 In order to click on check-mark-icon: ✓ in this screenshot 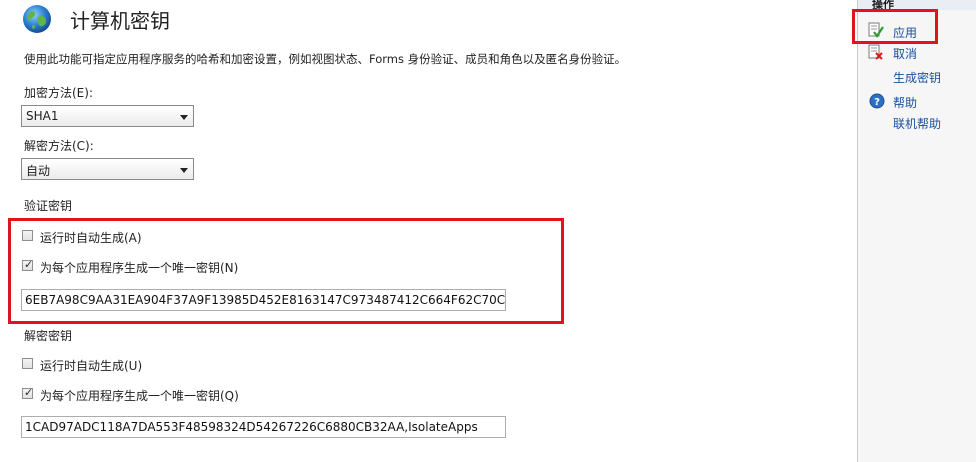, I will do `click(29, 392)`.